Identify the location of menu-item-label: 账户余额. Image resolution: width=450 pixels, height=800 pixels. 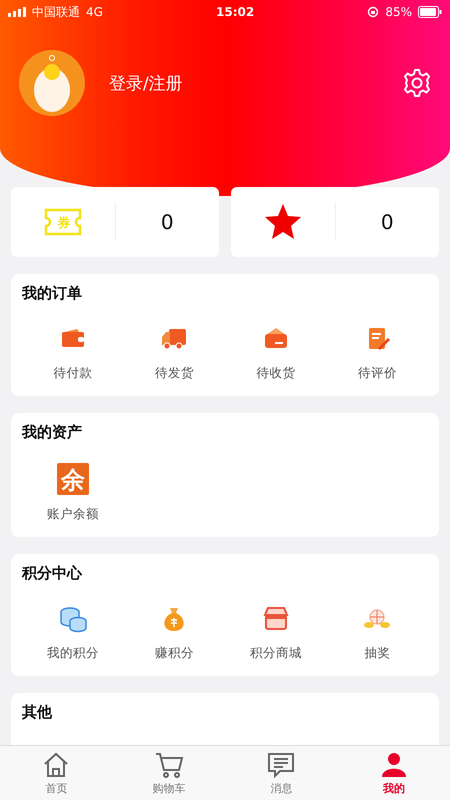
(72, 514).